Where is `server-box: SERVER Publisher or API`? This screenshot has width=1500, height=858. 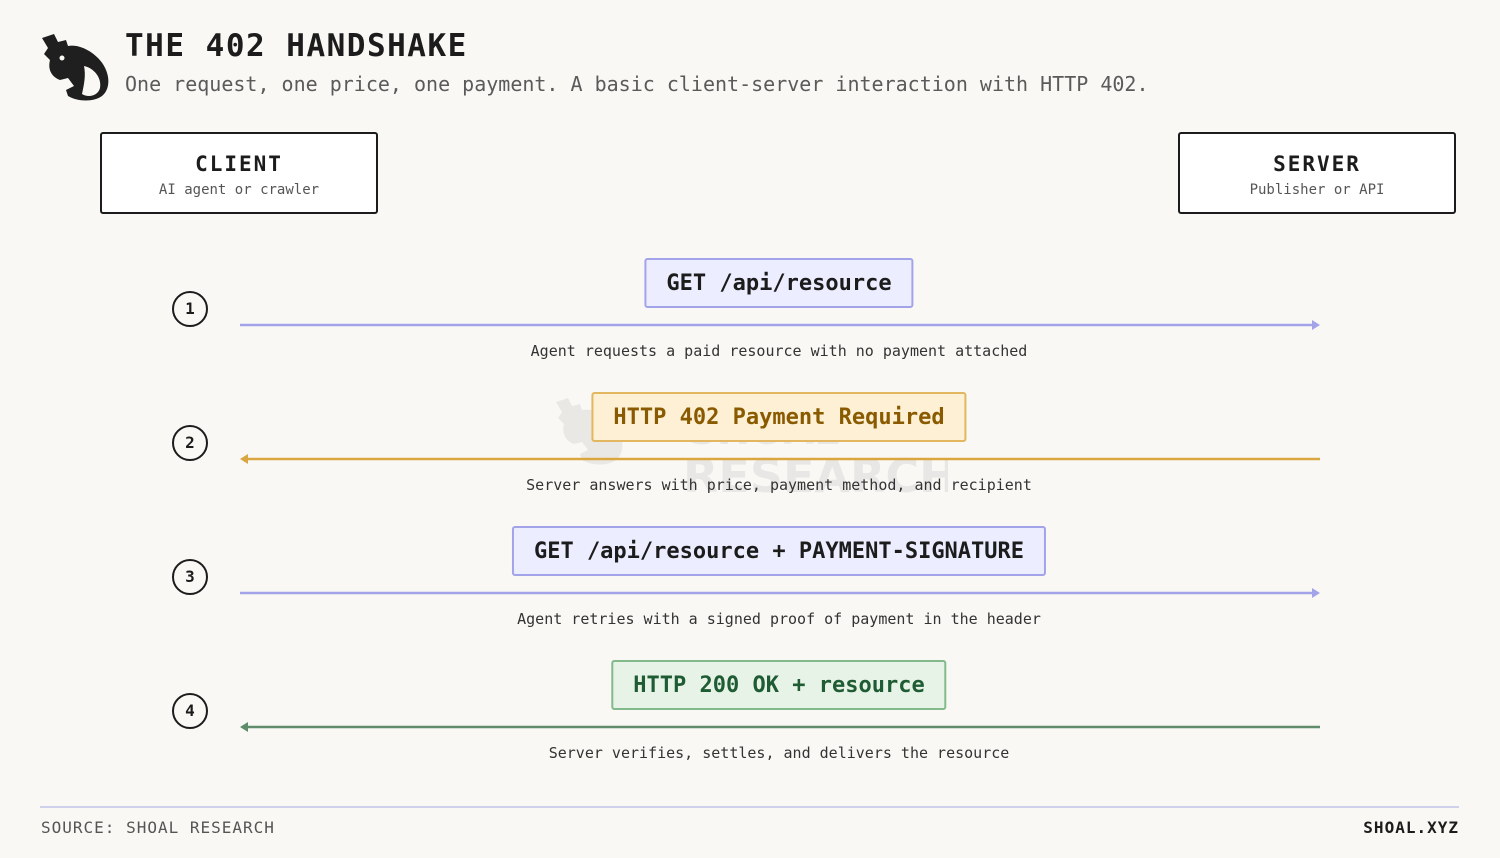
server-box: SERVER Publisher or API is located at coordinates (1317, 173).